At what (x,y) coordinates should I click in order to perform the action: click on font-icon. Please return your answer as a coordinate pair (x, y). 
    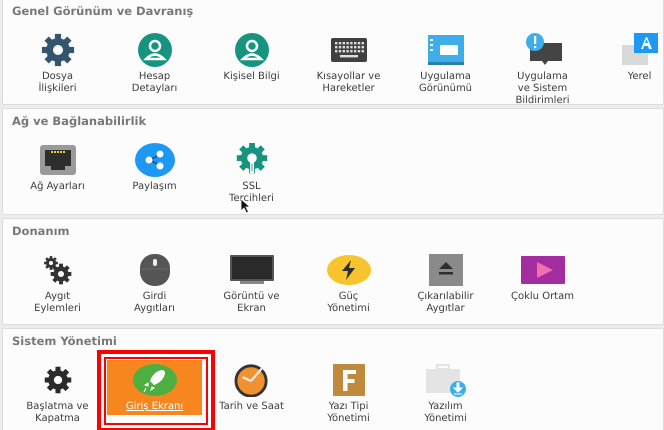
    Looking at the image, I should click on (348, 380).